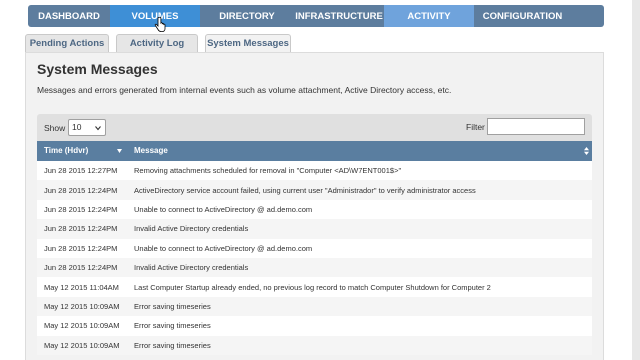 The height and width of the screenshot is (360, 640). I want to click on nav-configuration: Configuration, so click(522, 16).